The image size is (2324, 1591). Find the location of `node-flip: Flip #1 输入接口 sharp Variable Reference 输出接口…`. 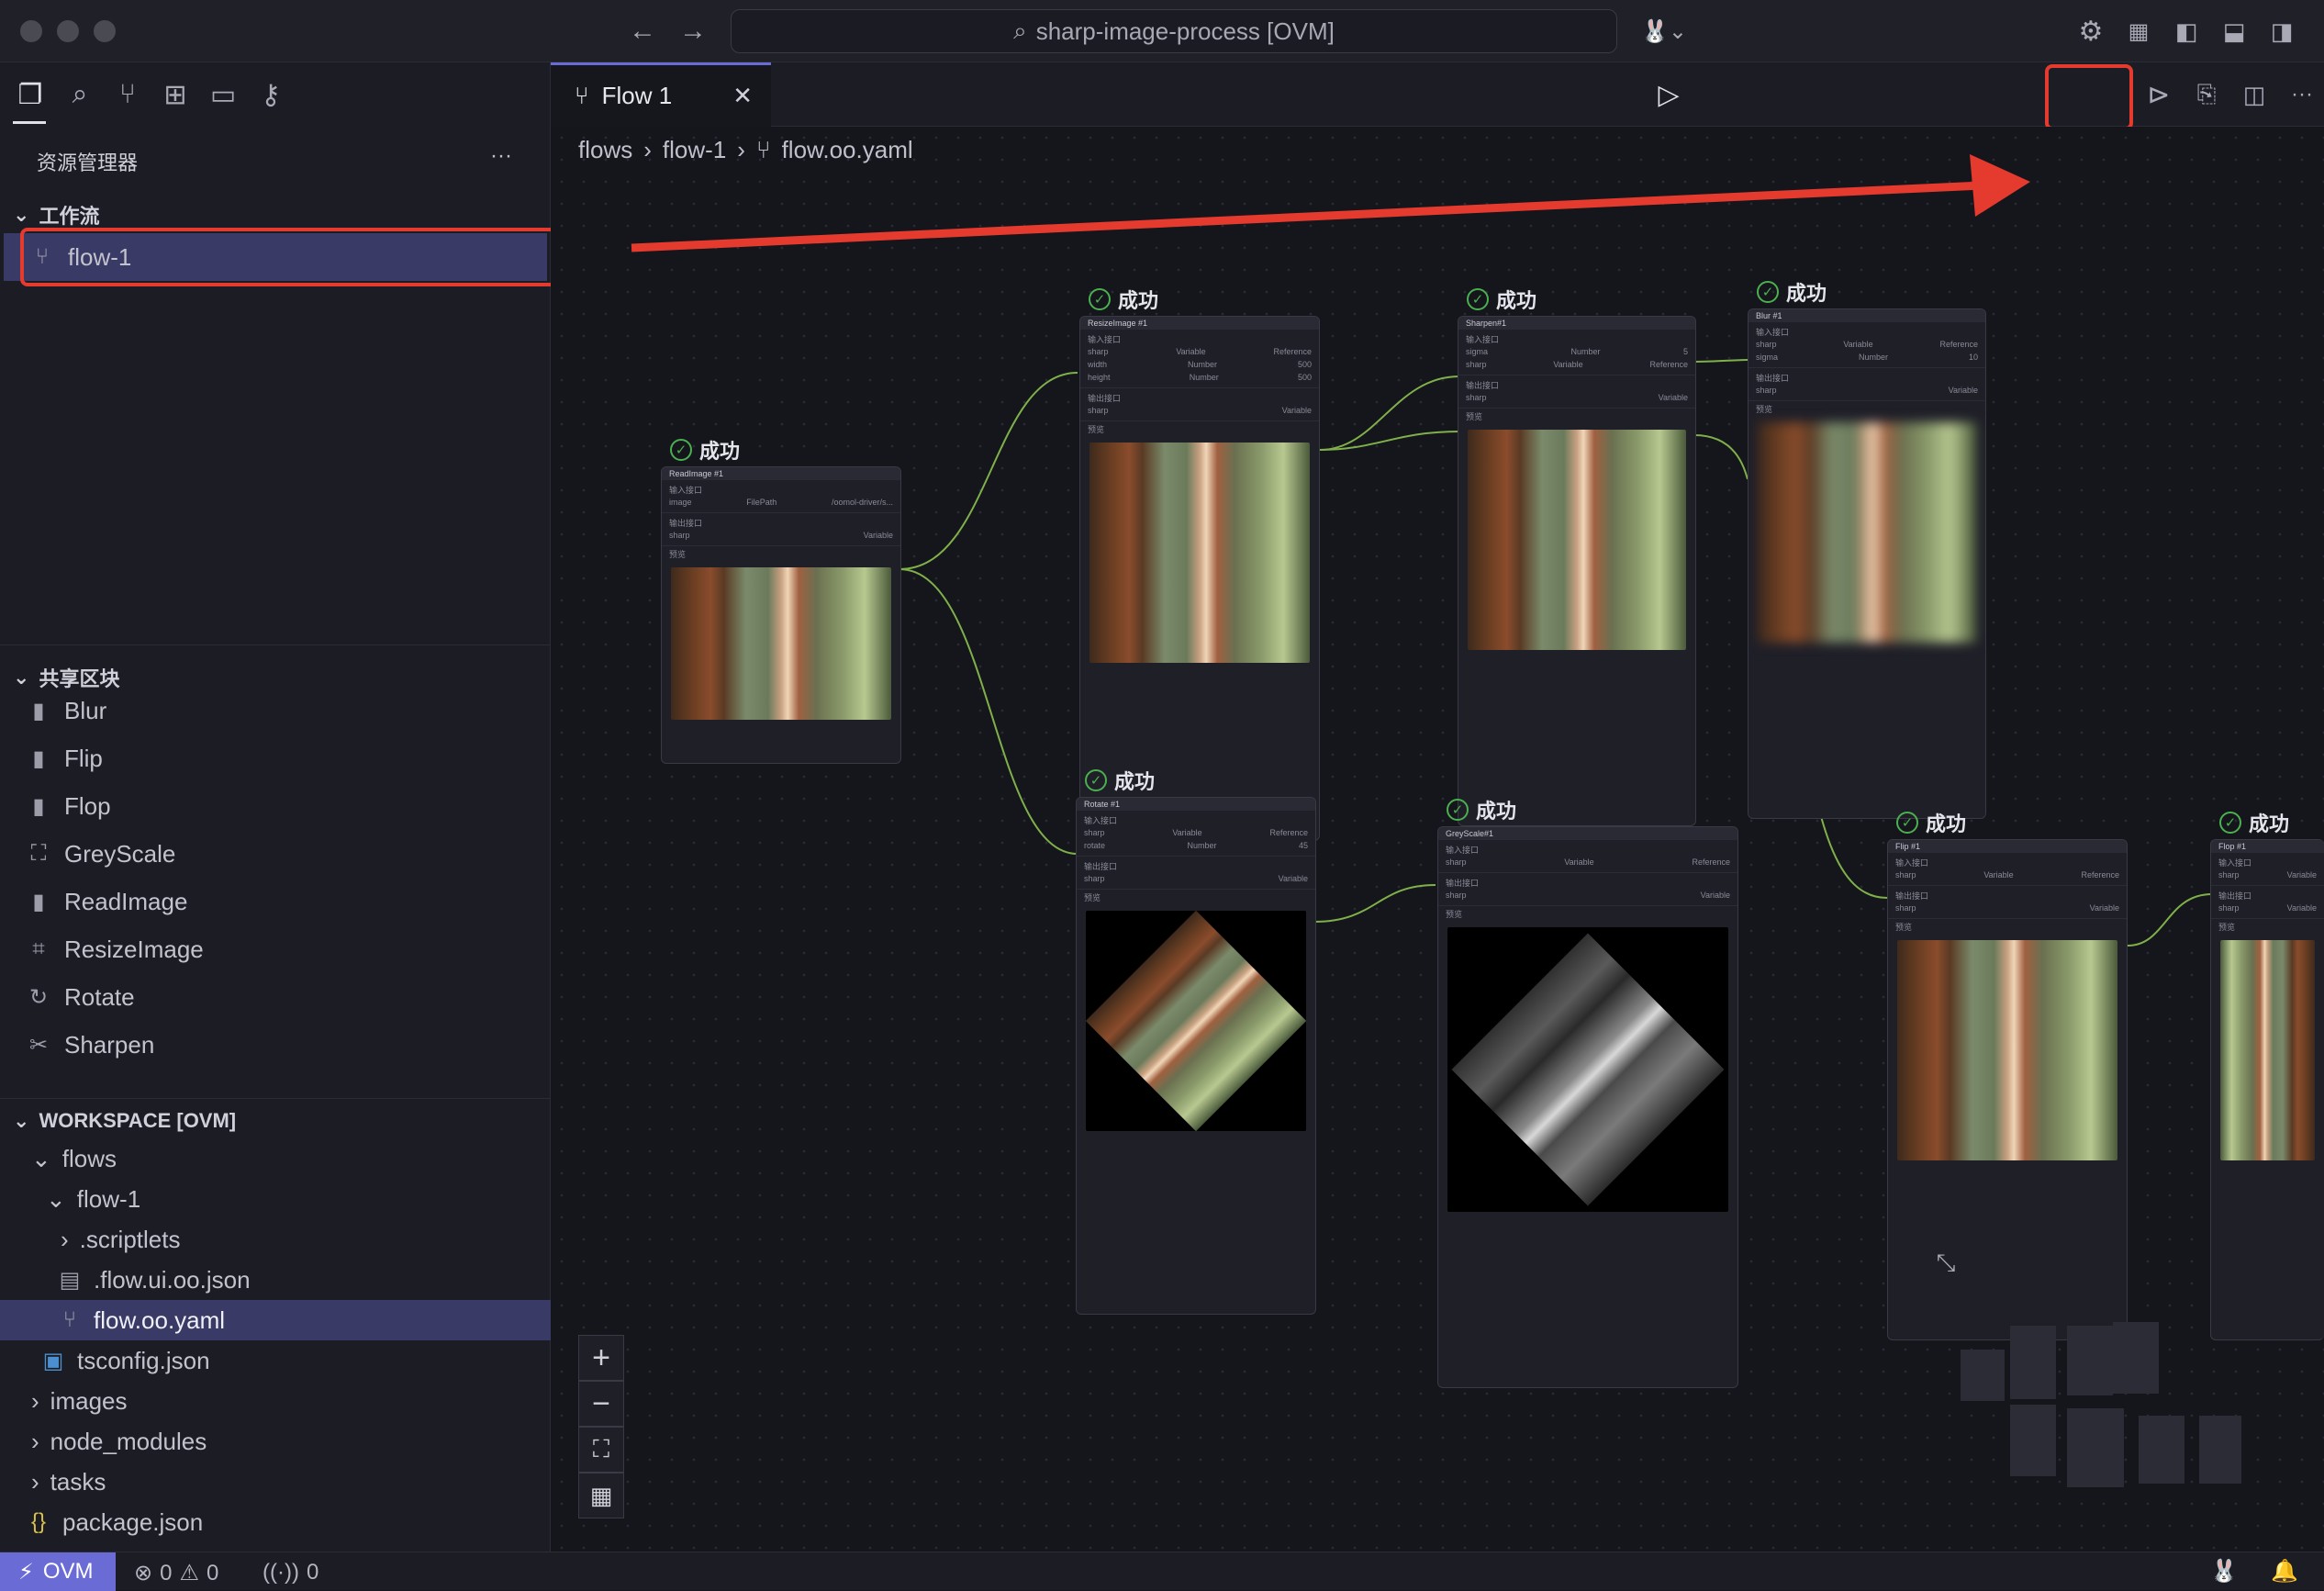

node-flip: Flip #1 输入接口 sharp Variable Reference 输出接口… is located at coordinates (2007, 1089).